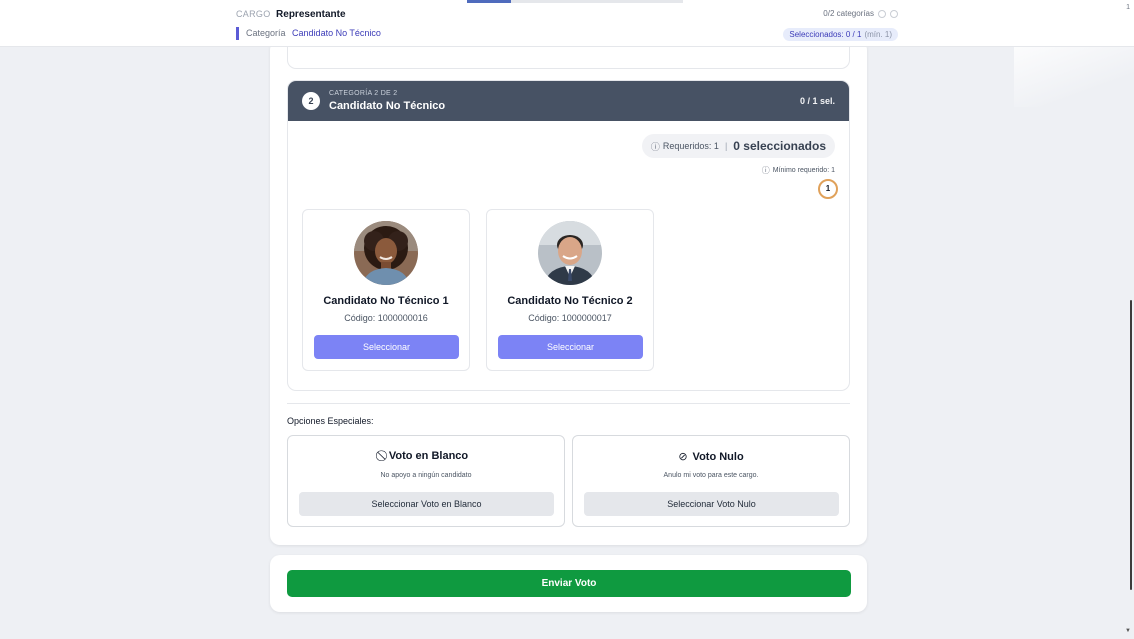 The width and height of the screenshot is (1134, 639). Describe the element at coordinates (330, 421) in the screenshot. I see `special-options-title: Opciones Especiales:` at that location.